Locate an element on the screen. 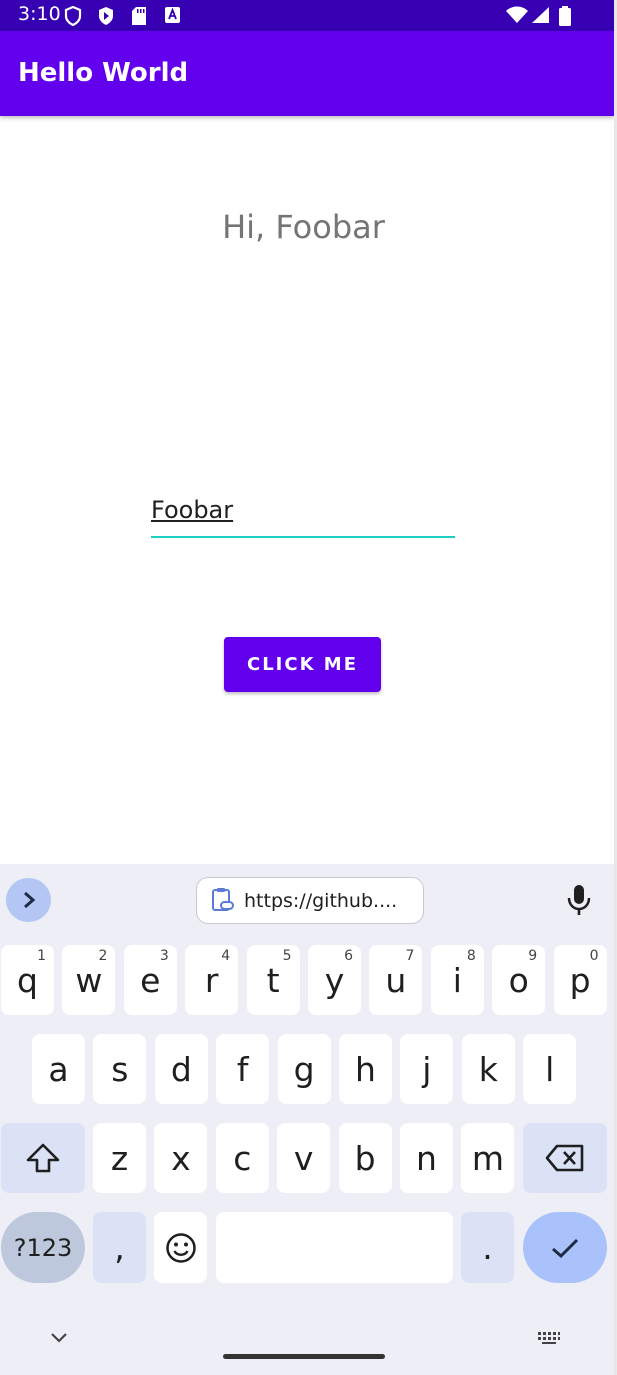 This screenshot has height=1375, width=617. key-m: m is located at coordinates (488, 1158).